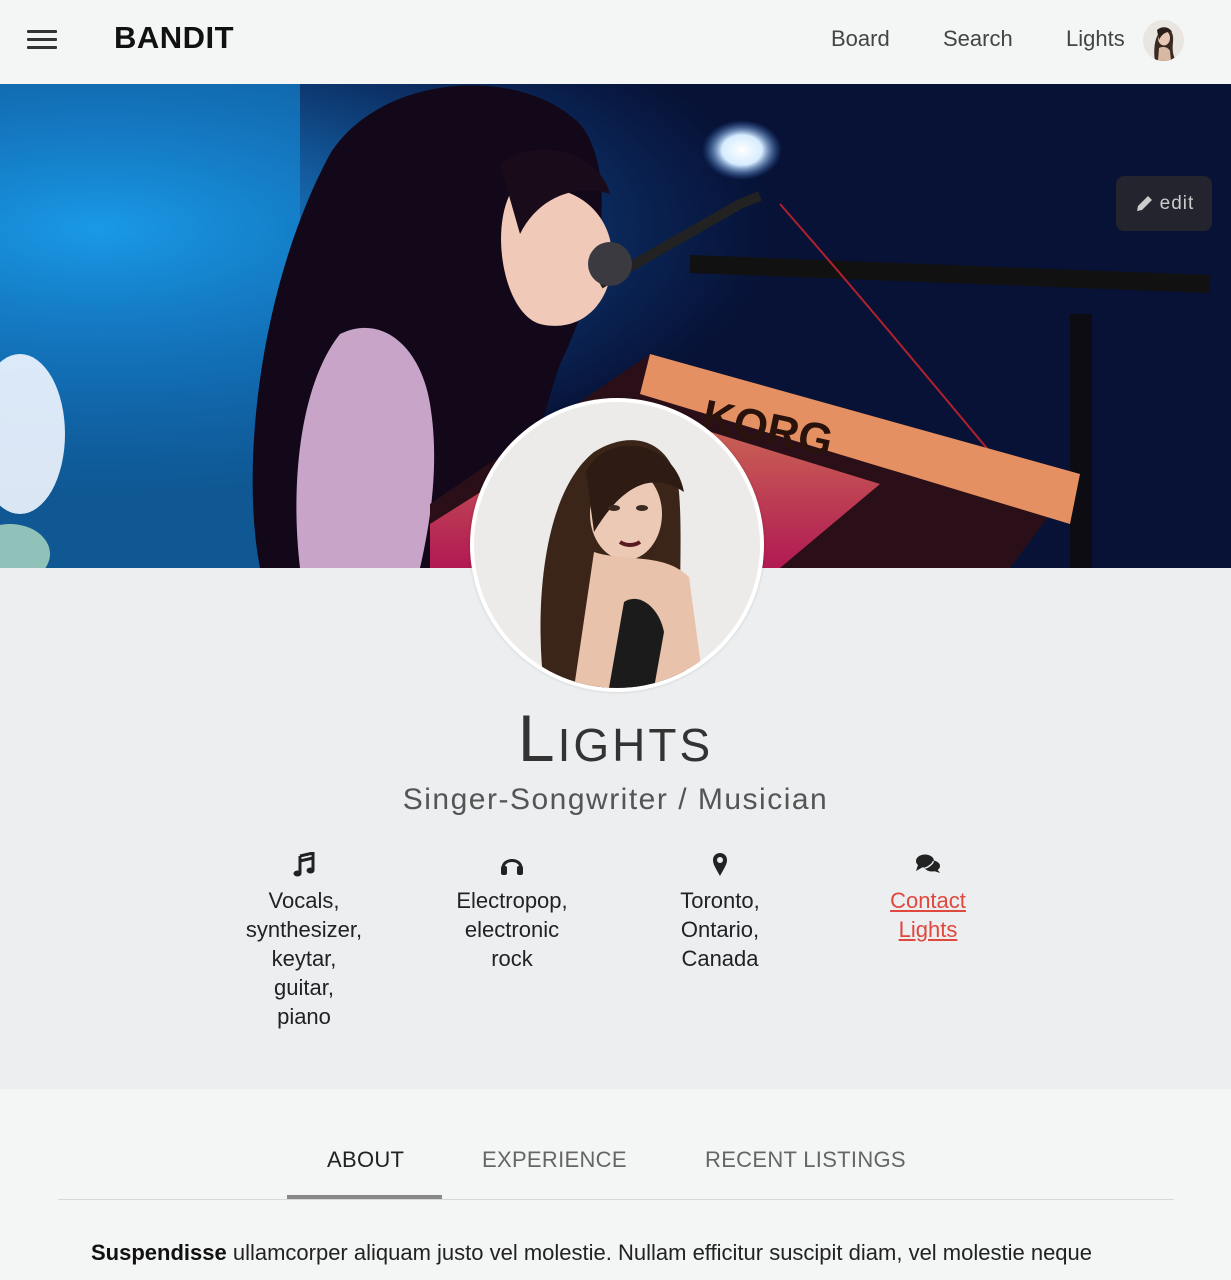  What do you see at coordinates (720, 867) in the screenshot?
I see `map-marker-icon` at bounding box center [720, 867].